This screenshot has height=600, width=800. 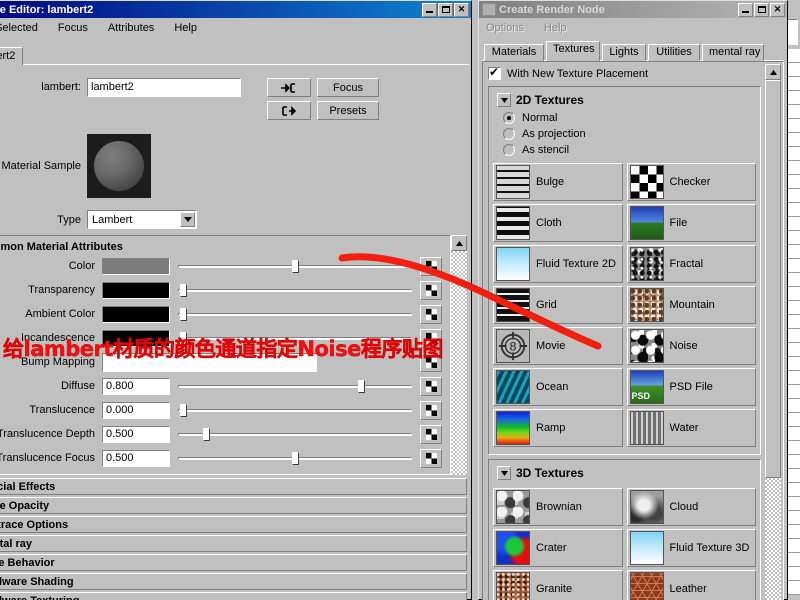 What do you see at coordinates (233, 596) in the screenshot?
I see `collapsed-section-bar: Hardware Texturing` at bounding box center [233, 596].